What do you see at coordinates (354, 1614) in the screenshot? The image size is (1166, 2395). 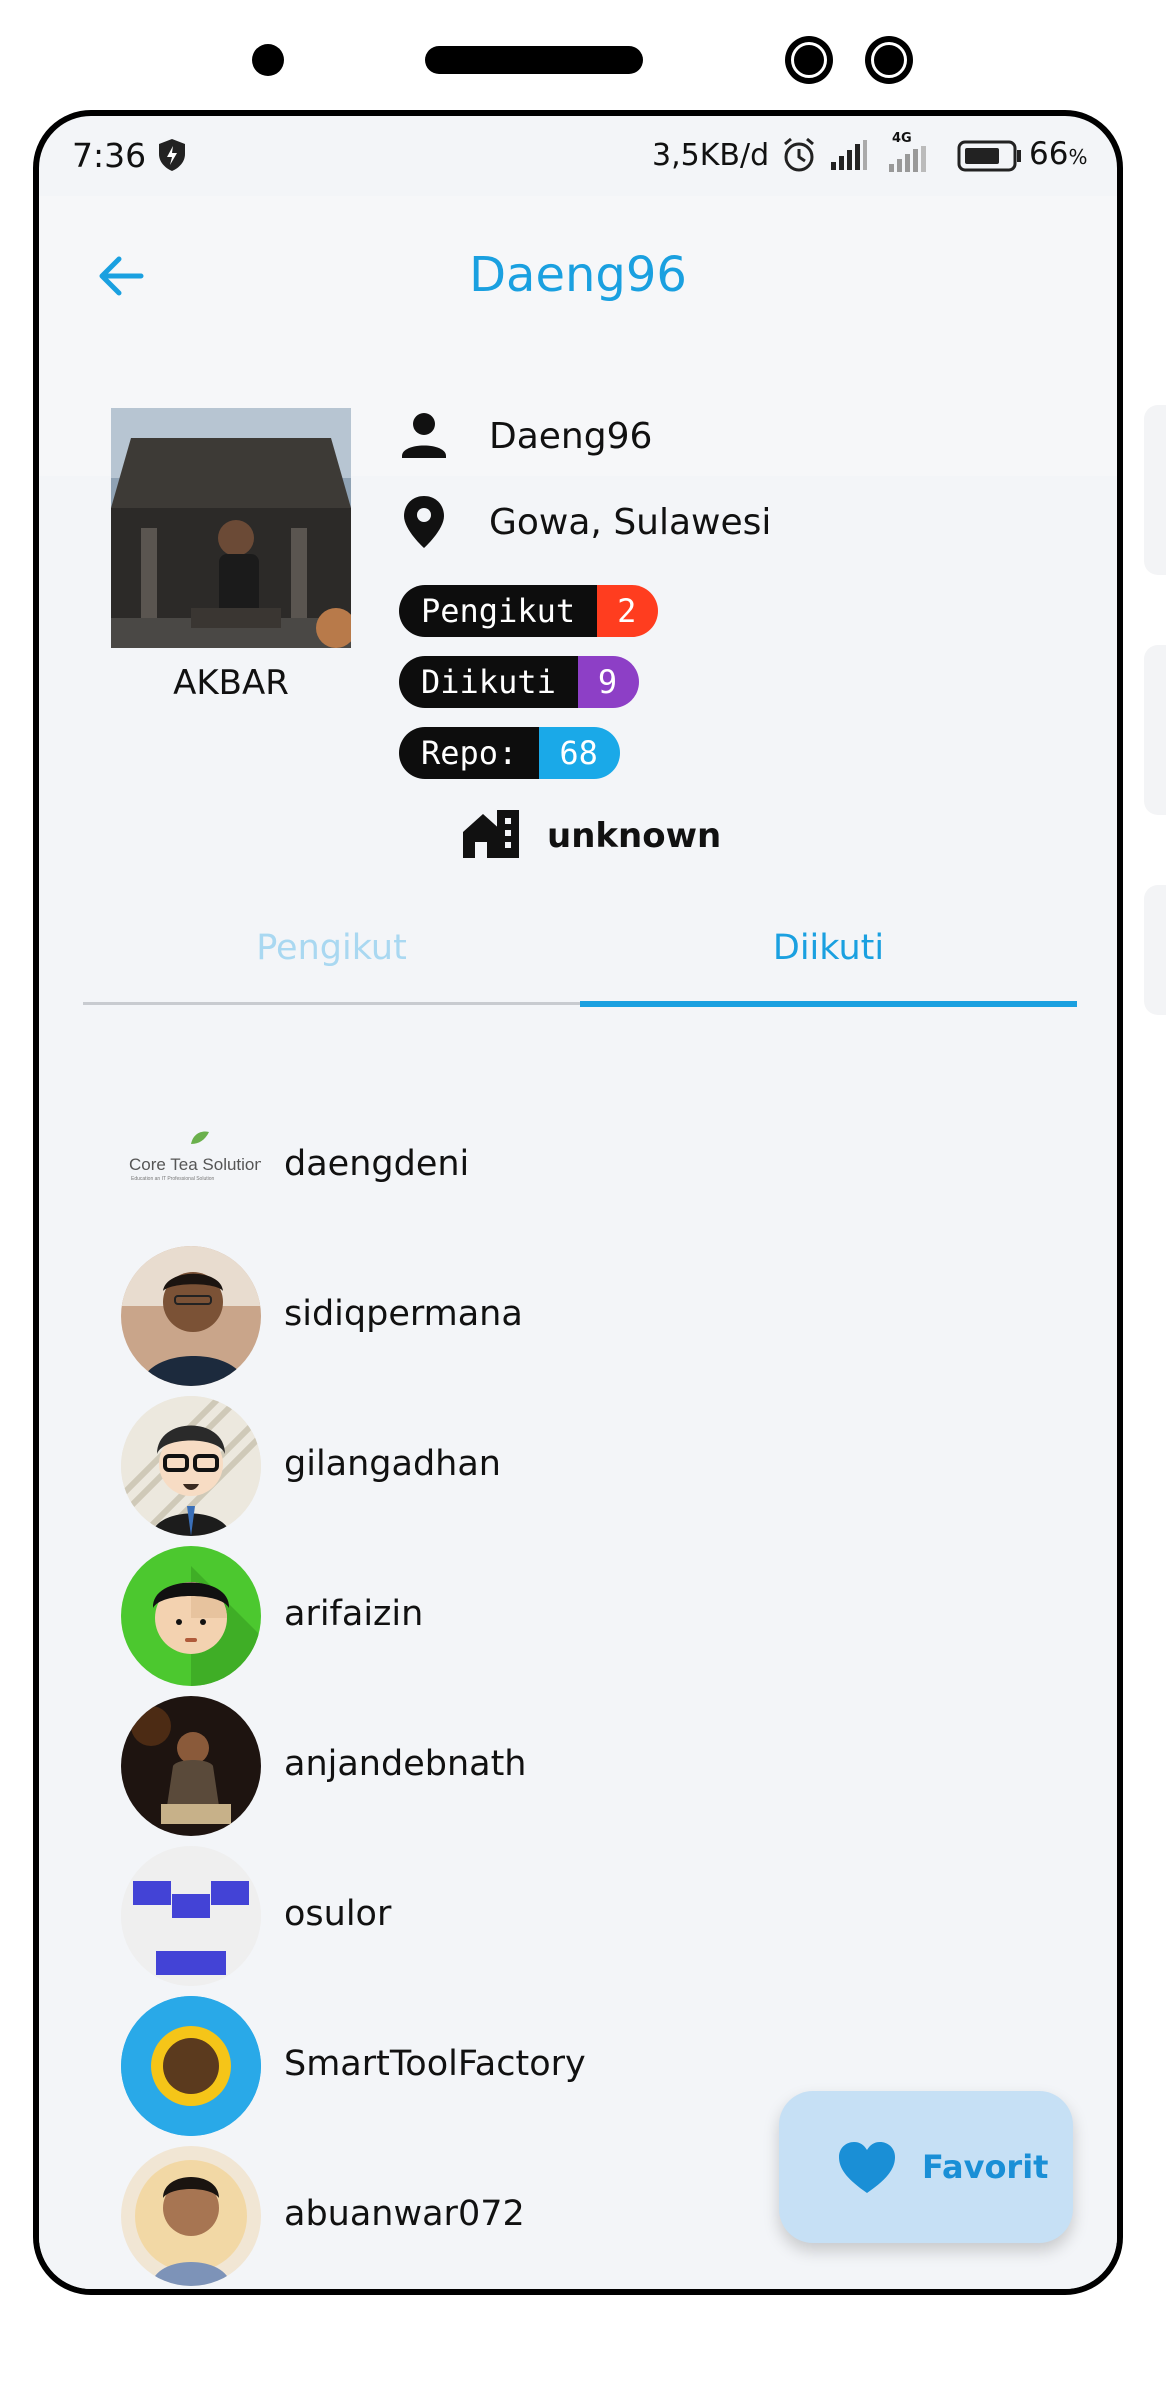 I see `user-login: arifaizin` at bounding box center [354, 1614].